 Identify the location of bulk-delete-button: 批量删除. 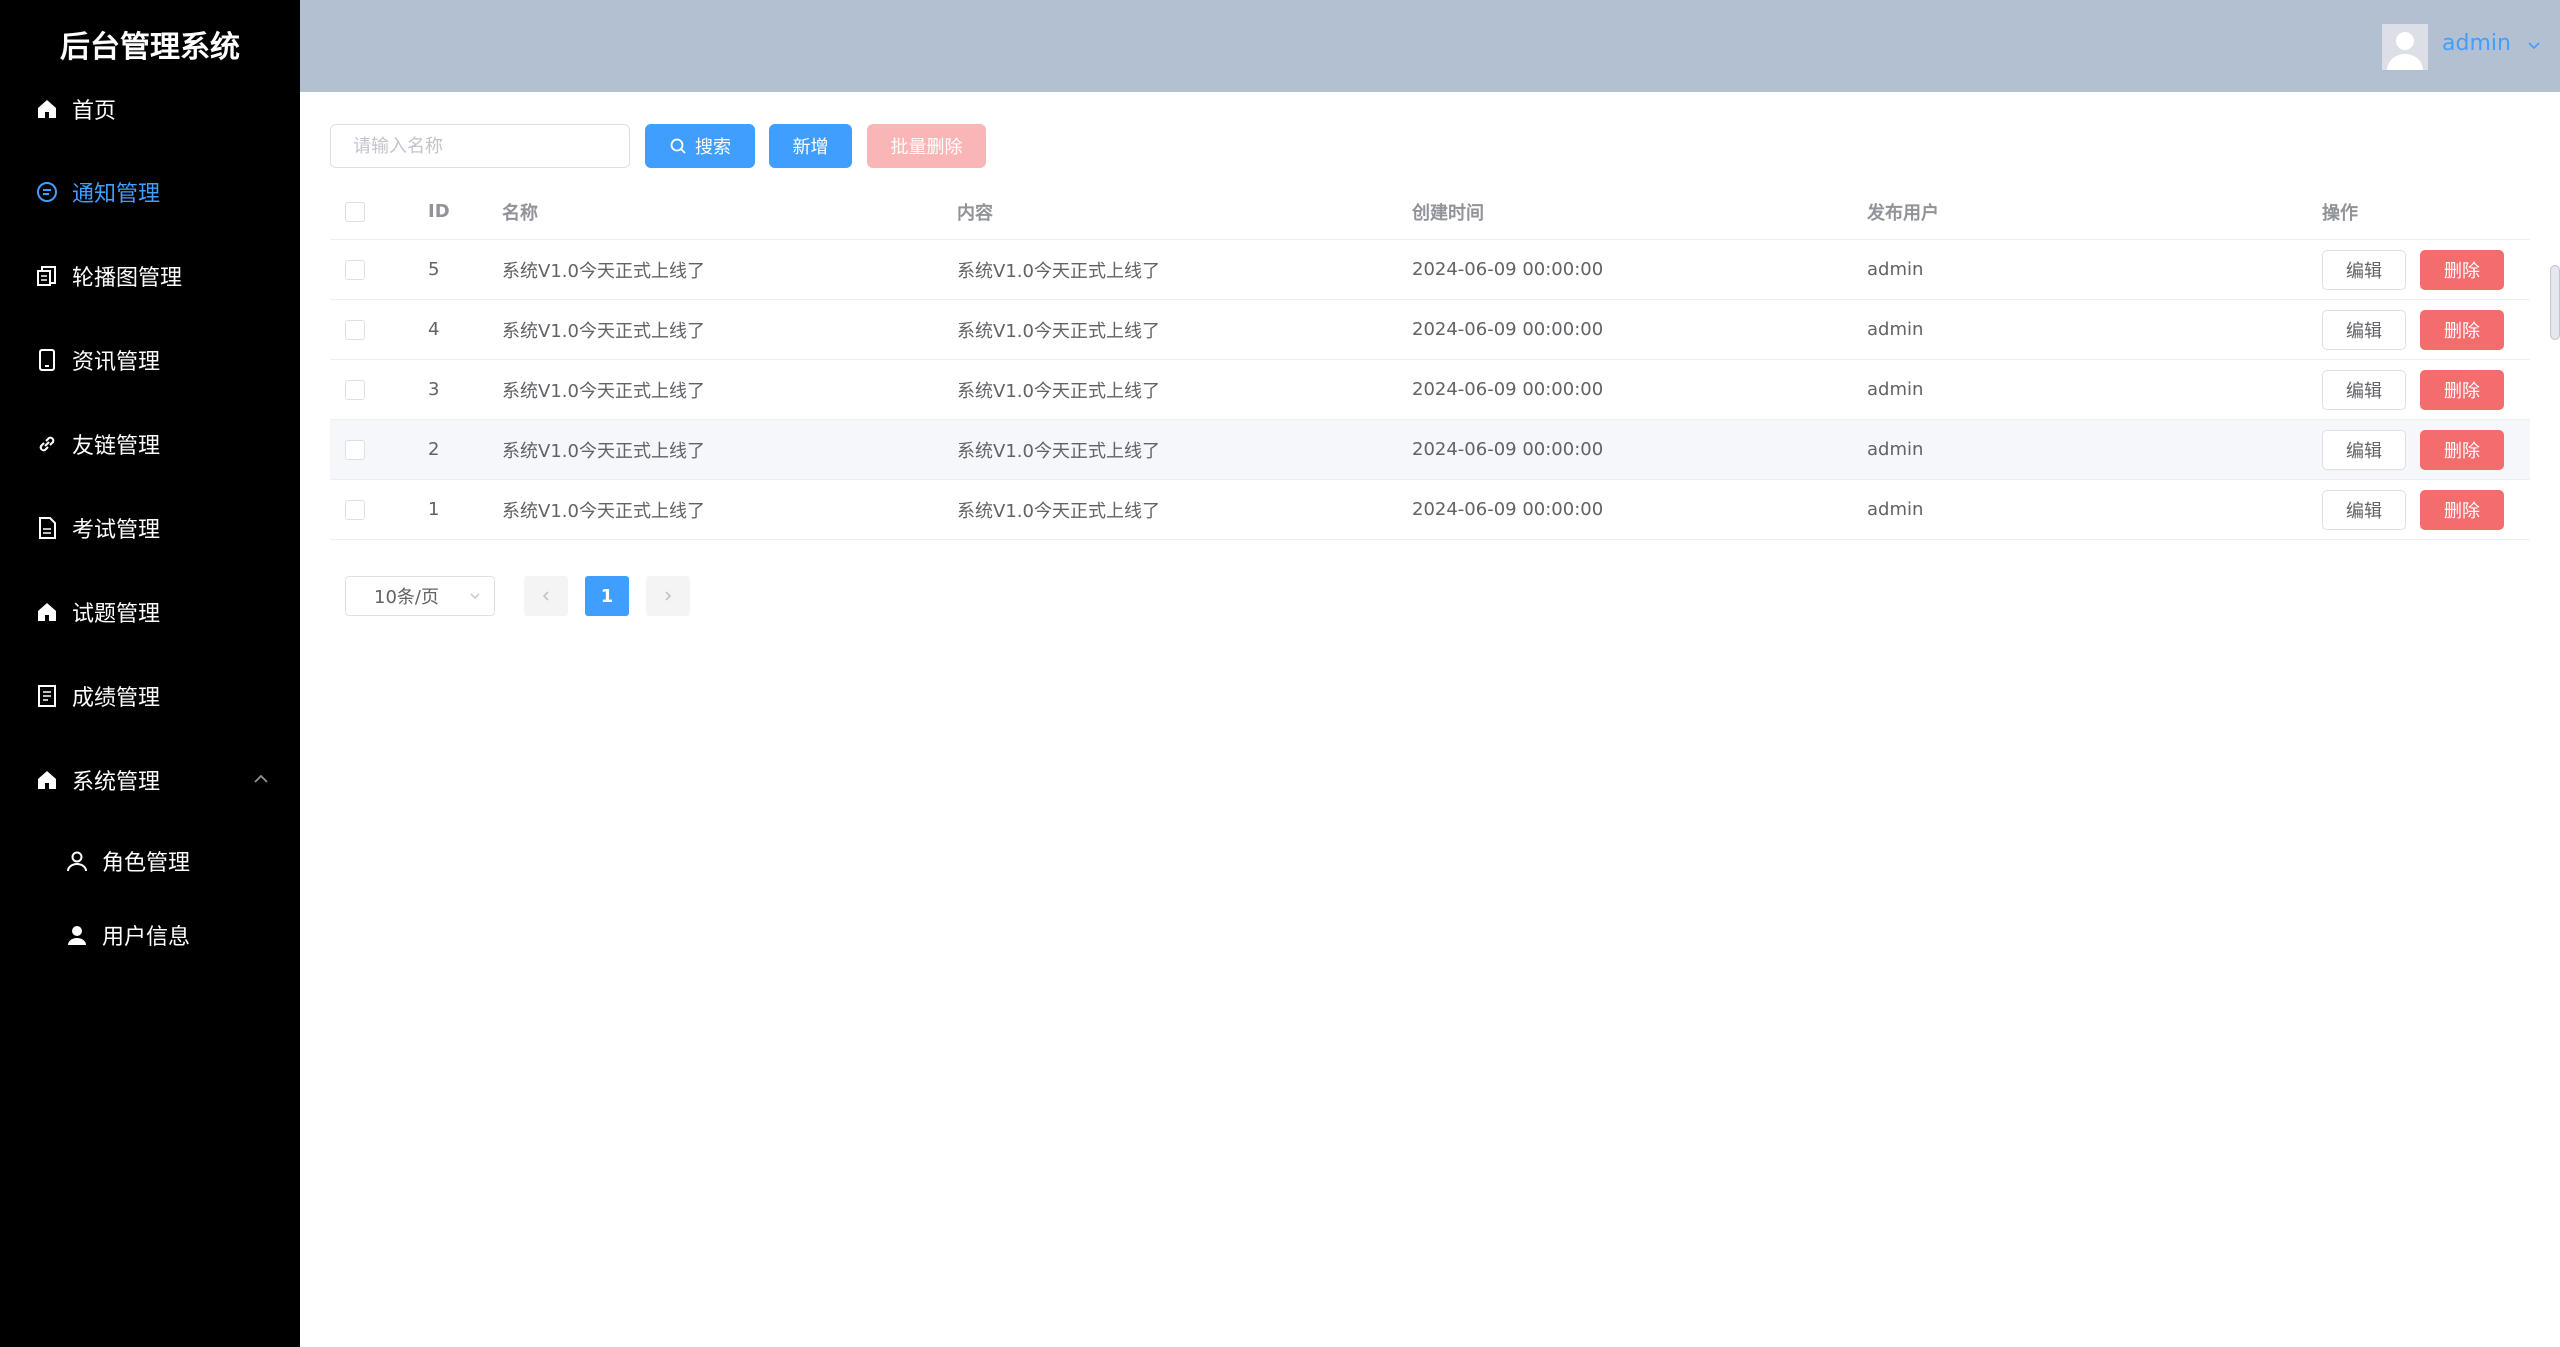
(926, 146).